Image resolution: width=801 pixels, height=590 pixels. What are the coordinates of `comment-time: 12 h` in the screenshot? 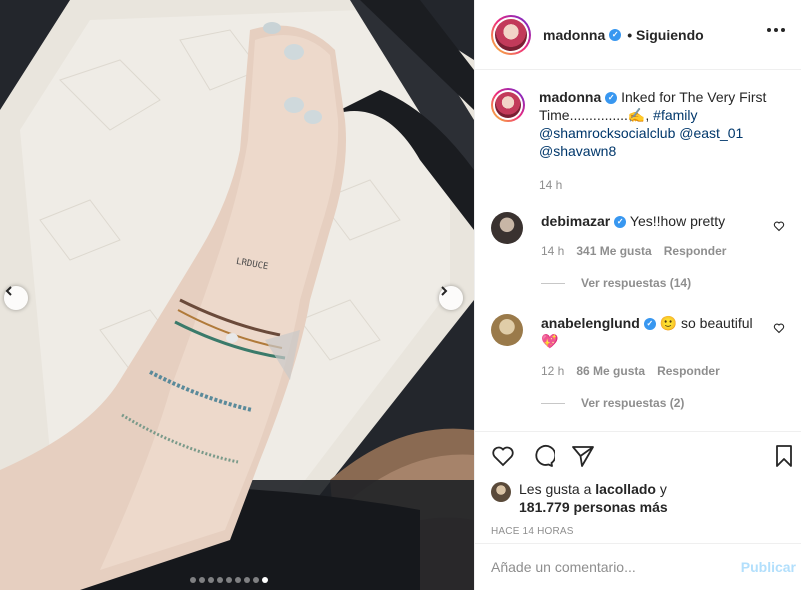 It's located at (552, 371).